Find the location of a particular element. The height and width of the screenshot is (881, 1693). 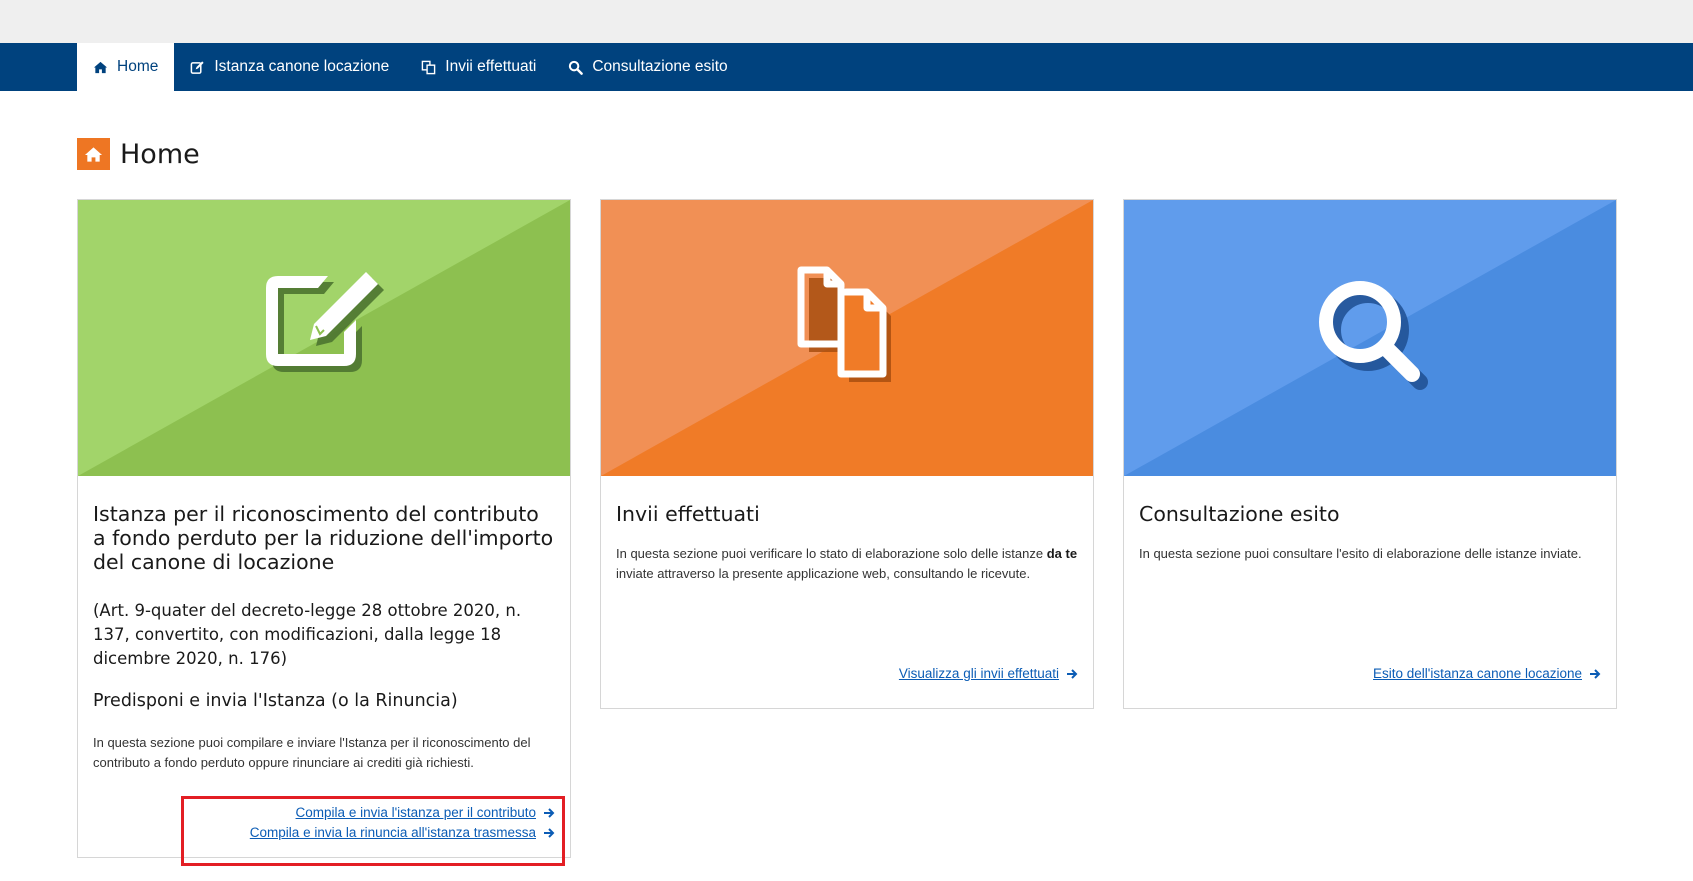

nav-item-istanza-canone-locazione: Istanza canone locazione is located at coordinates (289, 67).